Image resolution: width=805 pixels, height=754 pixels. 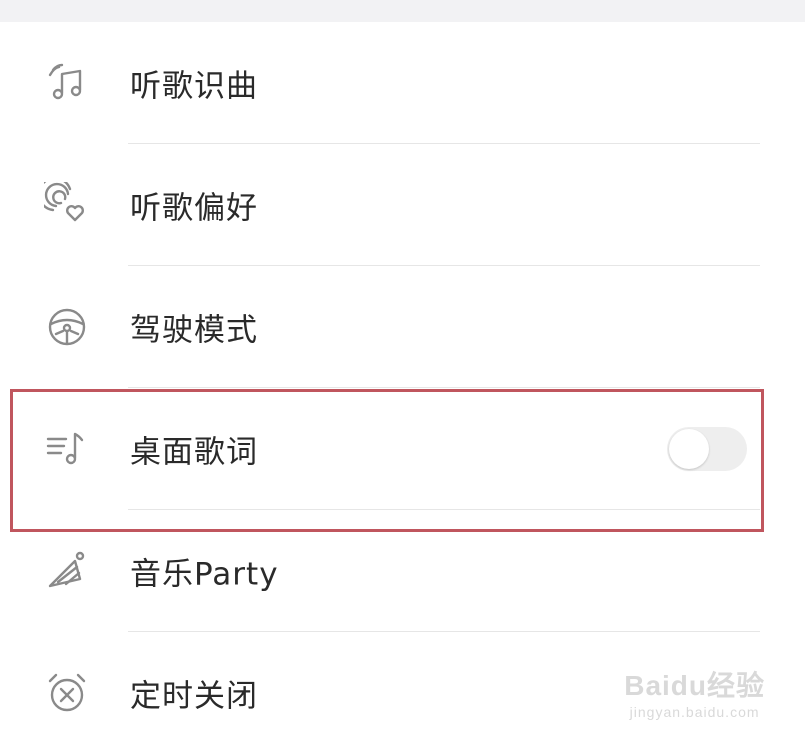 I want to click on watermark-sub: jingyan.baidu.com, so click(x=694, y=712).